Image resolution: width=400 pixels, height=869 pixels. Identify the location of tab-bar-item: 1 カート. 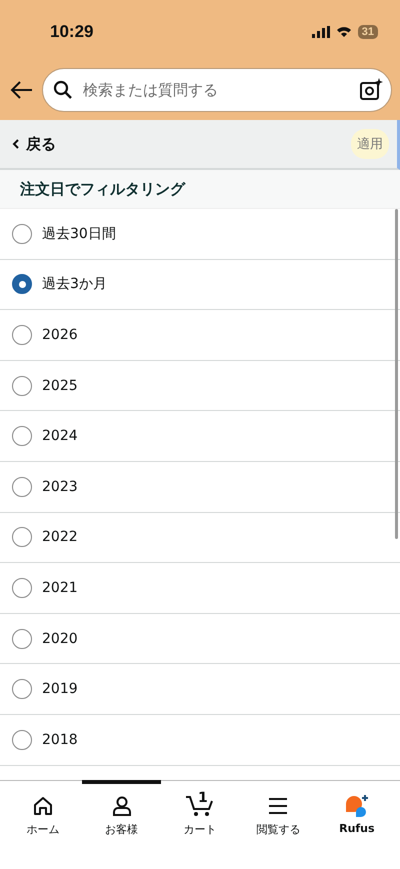
(200, 824).